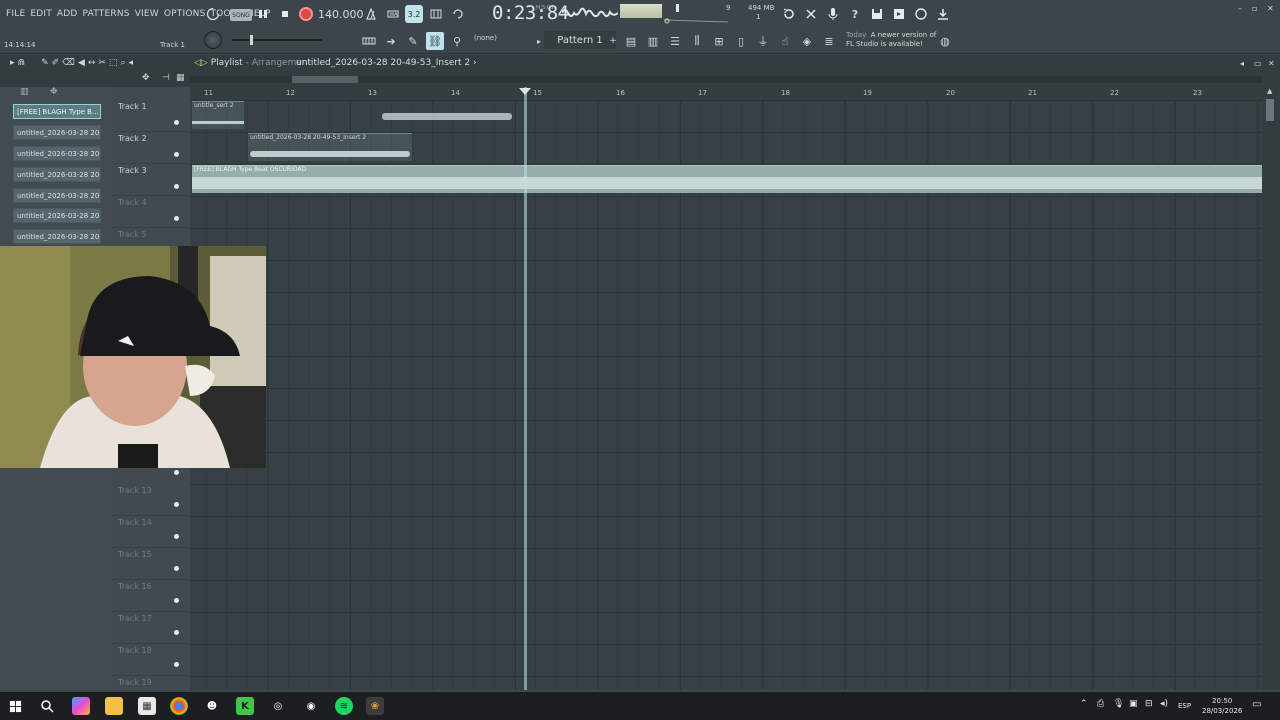 This screenshot has width=1280, height=720. Describe the element at coordinates (457, 41) in the screenshot. I see `stamp-button: ⚲` at that location.